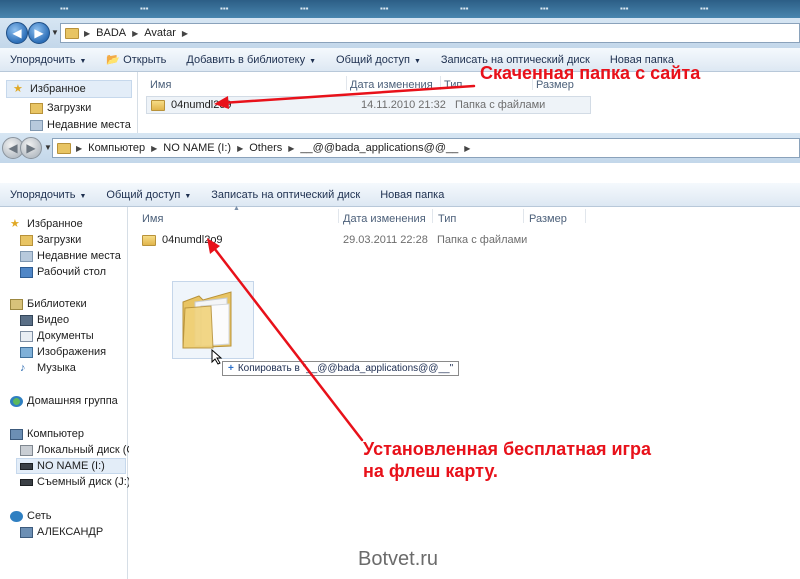  What do you see at coordinates (16, 401) in the screenshot?
I see `homegroup-icon` at bounding box center [16, 401].